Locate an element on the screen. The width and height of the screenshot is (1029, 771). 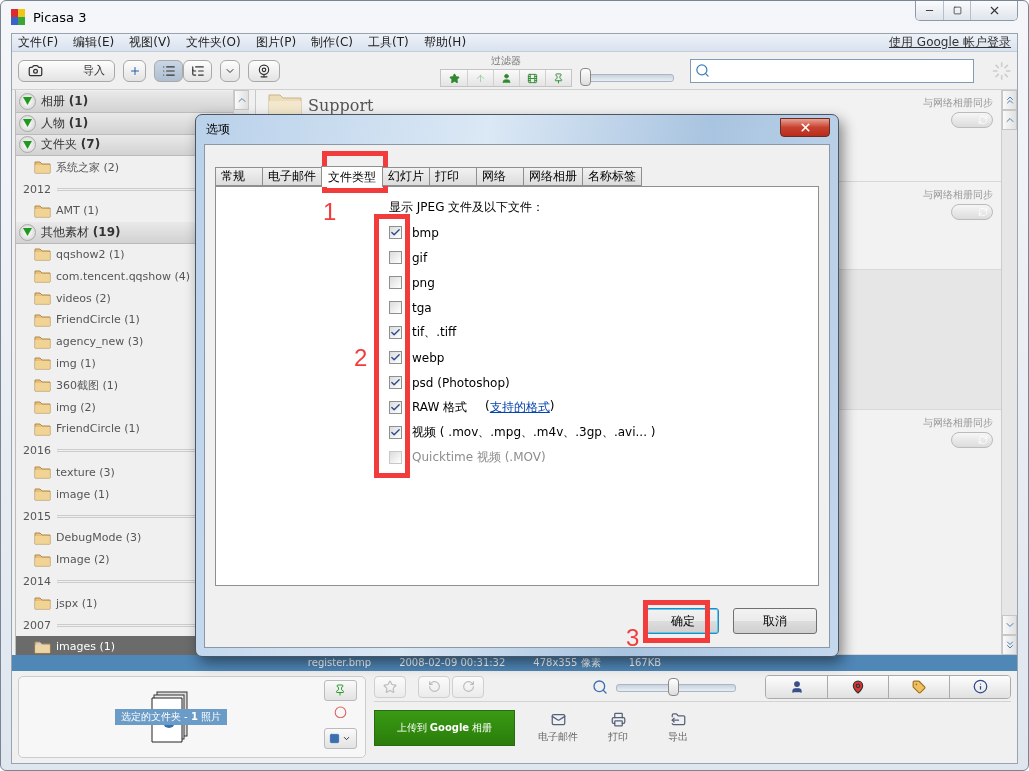
pin-filter-button is located at coordinates (558, 78).